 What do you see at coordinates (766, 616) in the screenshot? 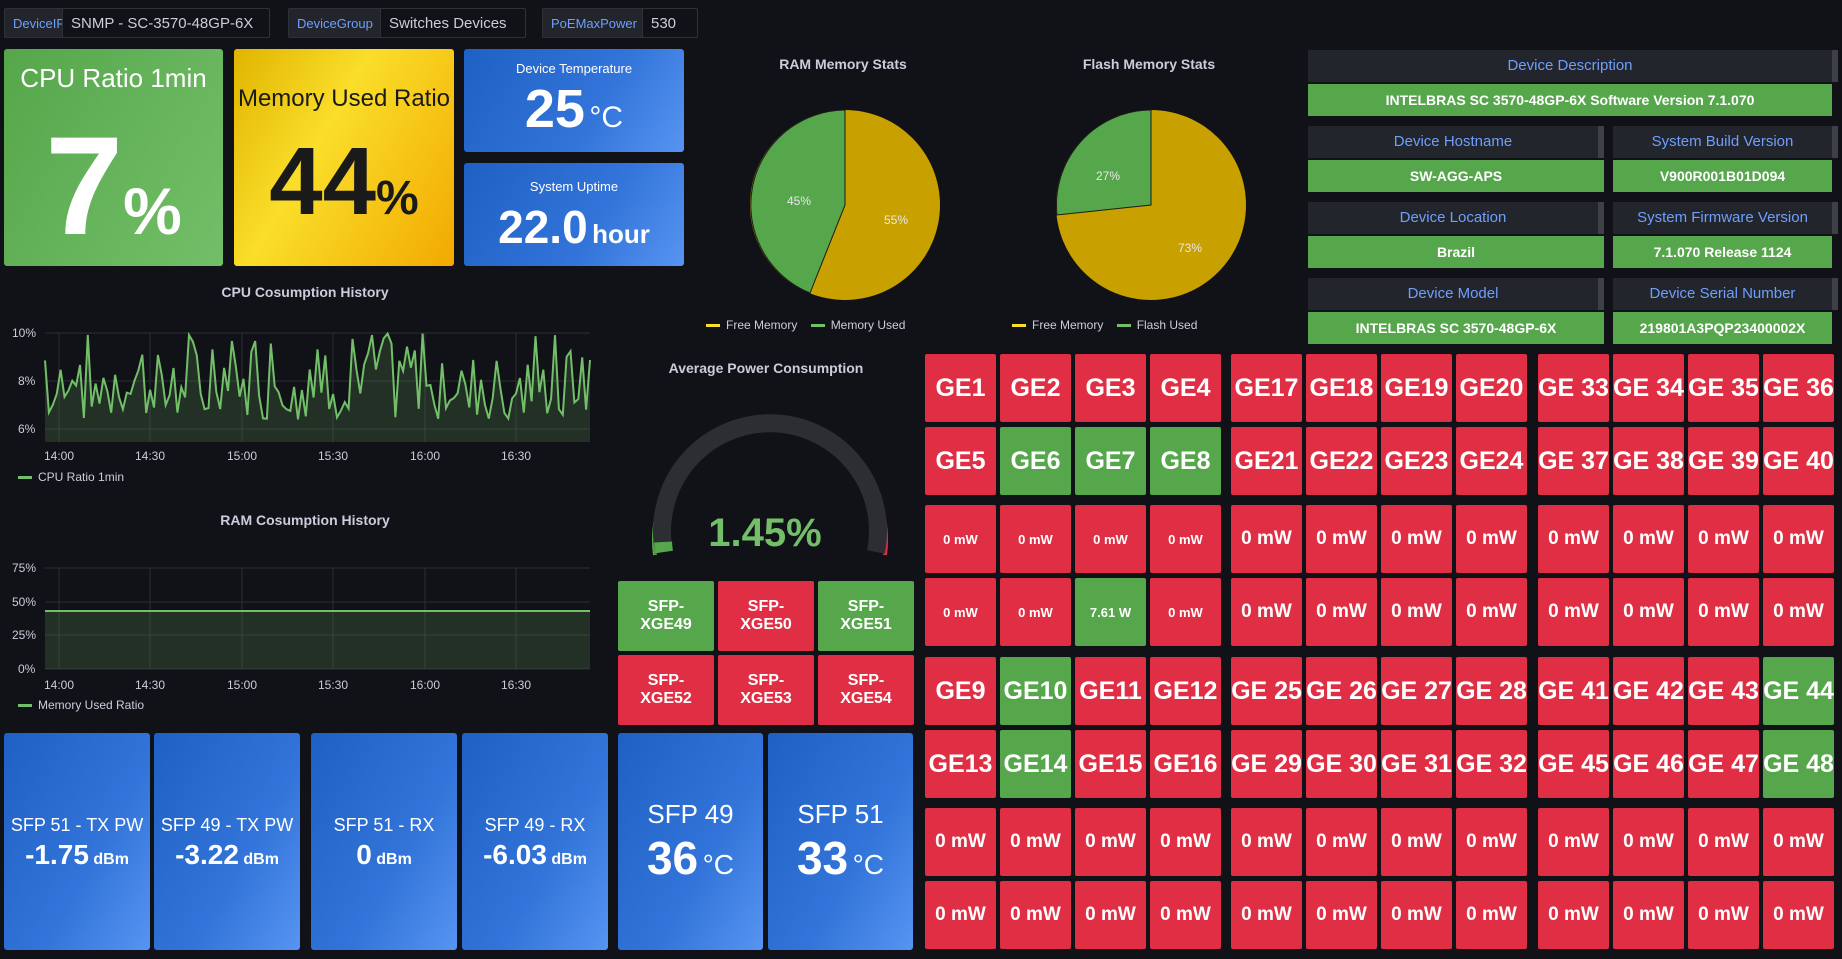
I see `sfp-port-sfp-xge50: SFP- XGE50` at bounding box center [766, 616].